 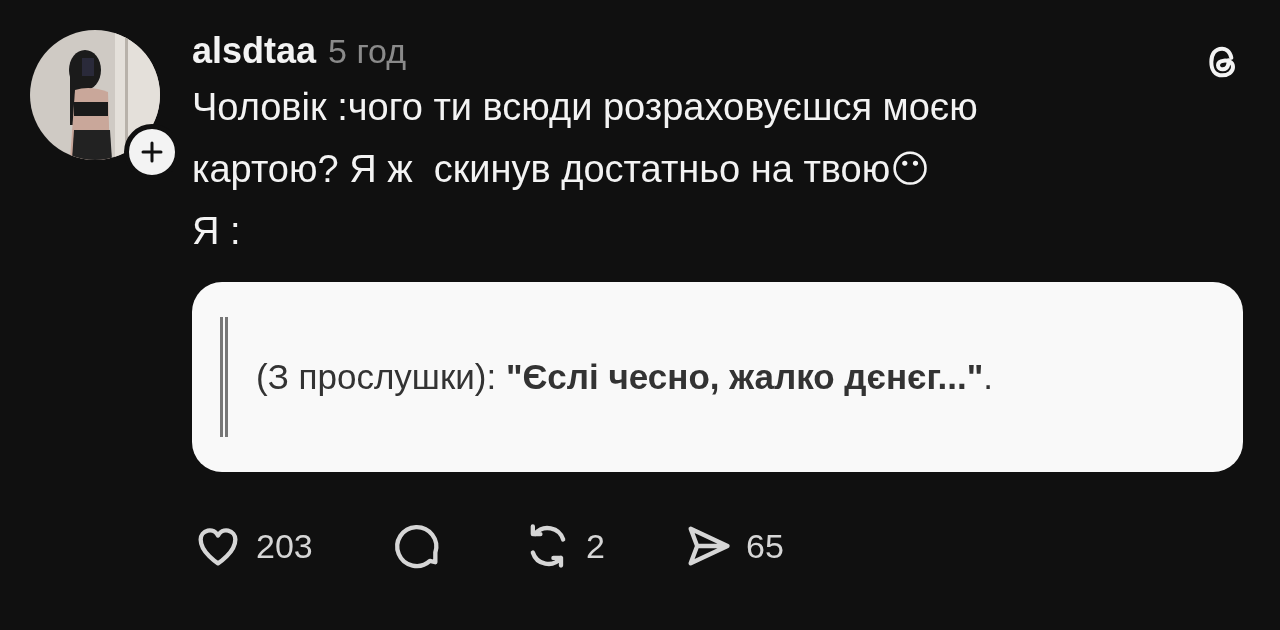 I want to click on post-text: картою? Я ж скинув достатньо на твою😶, so click(x=561, y=169).